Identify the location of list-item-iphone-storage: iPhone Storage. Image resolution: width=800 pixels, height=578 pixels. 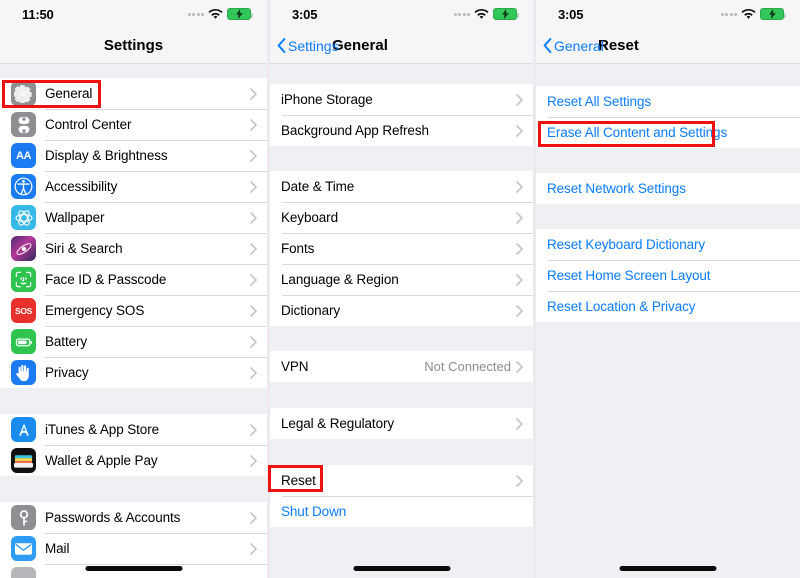
(401, 99).